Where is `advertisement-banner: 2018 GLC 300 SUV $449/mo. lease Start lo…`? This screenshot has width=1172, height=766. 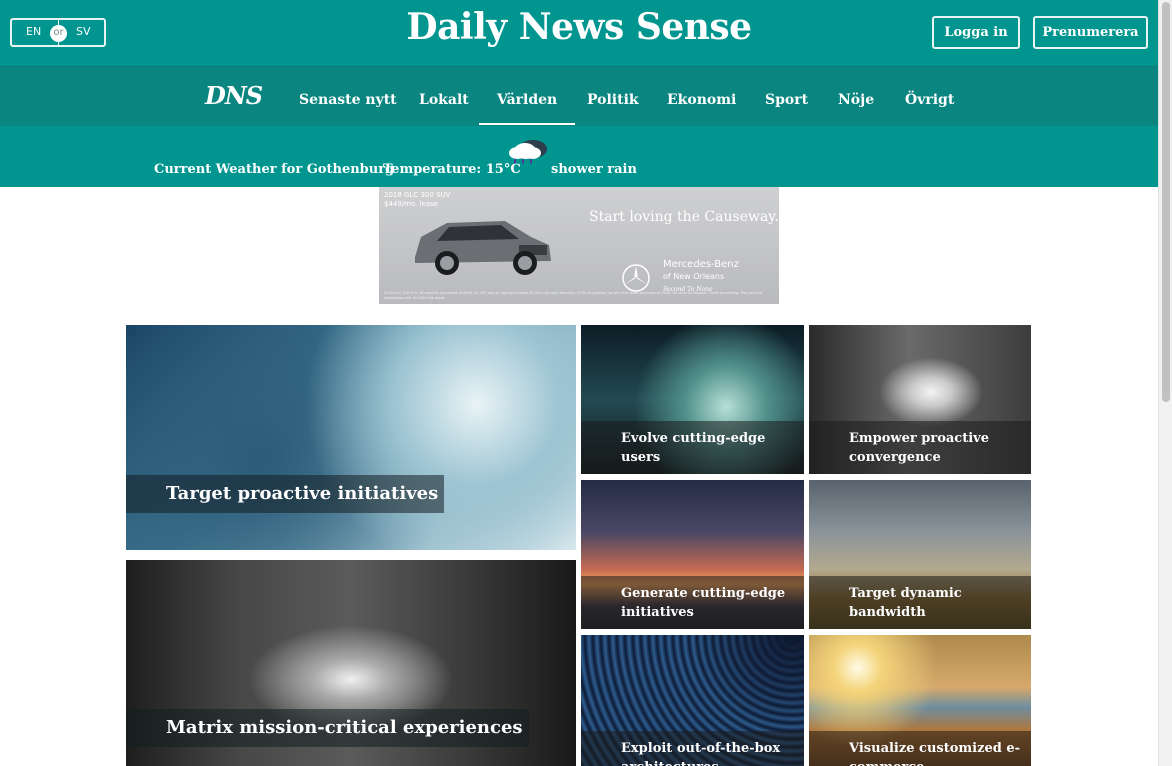 advertisement-banner: 2018 GLC 300 SUV $449/mo. lease Start lo… is located at coordinates (579, 245).